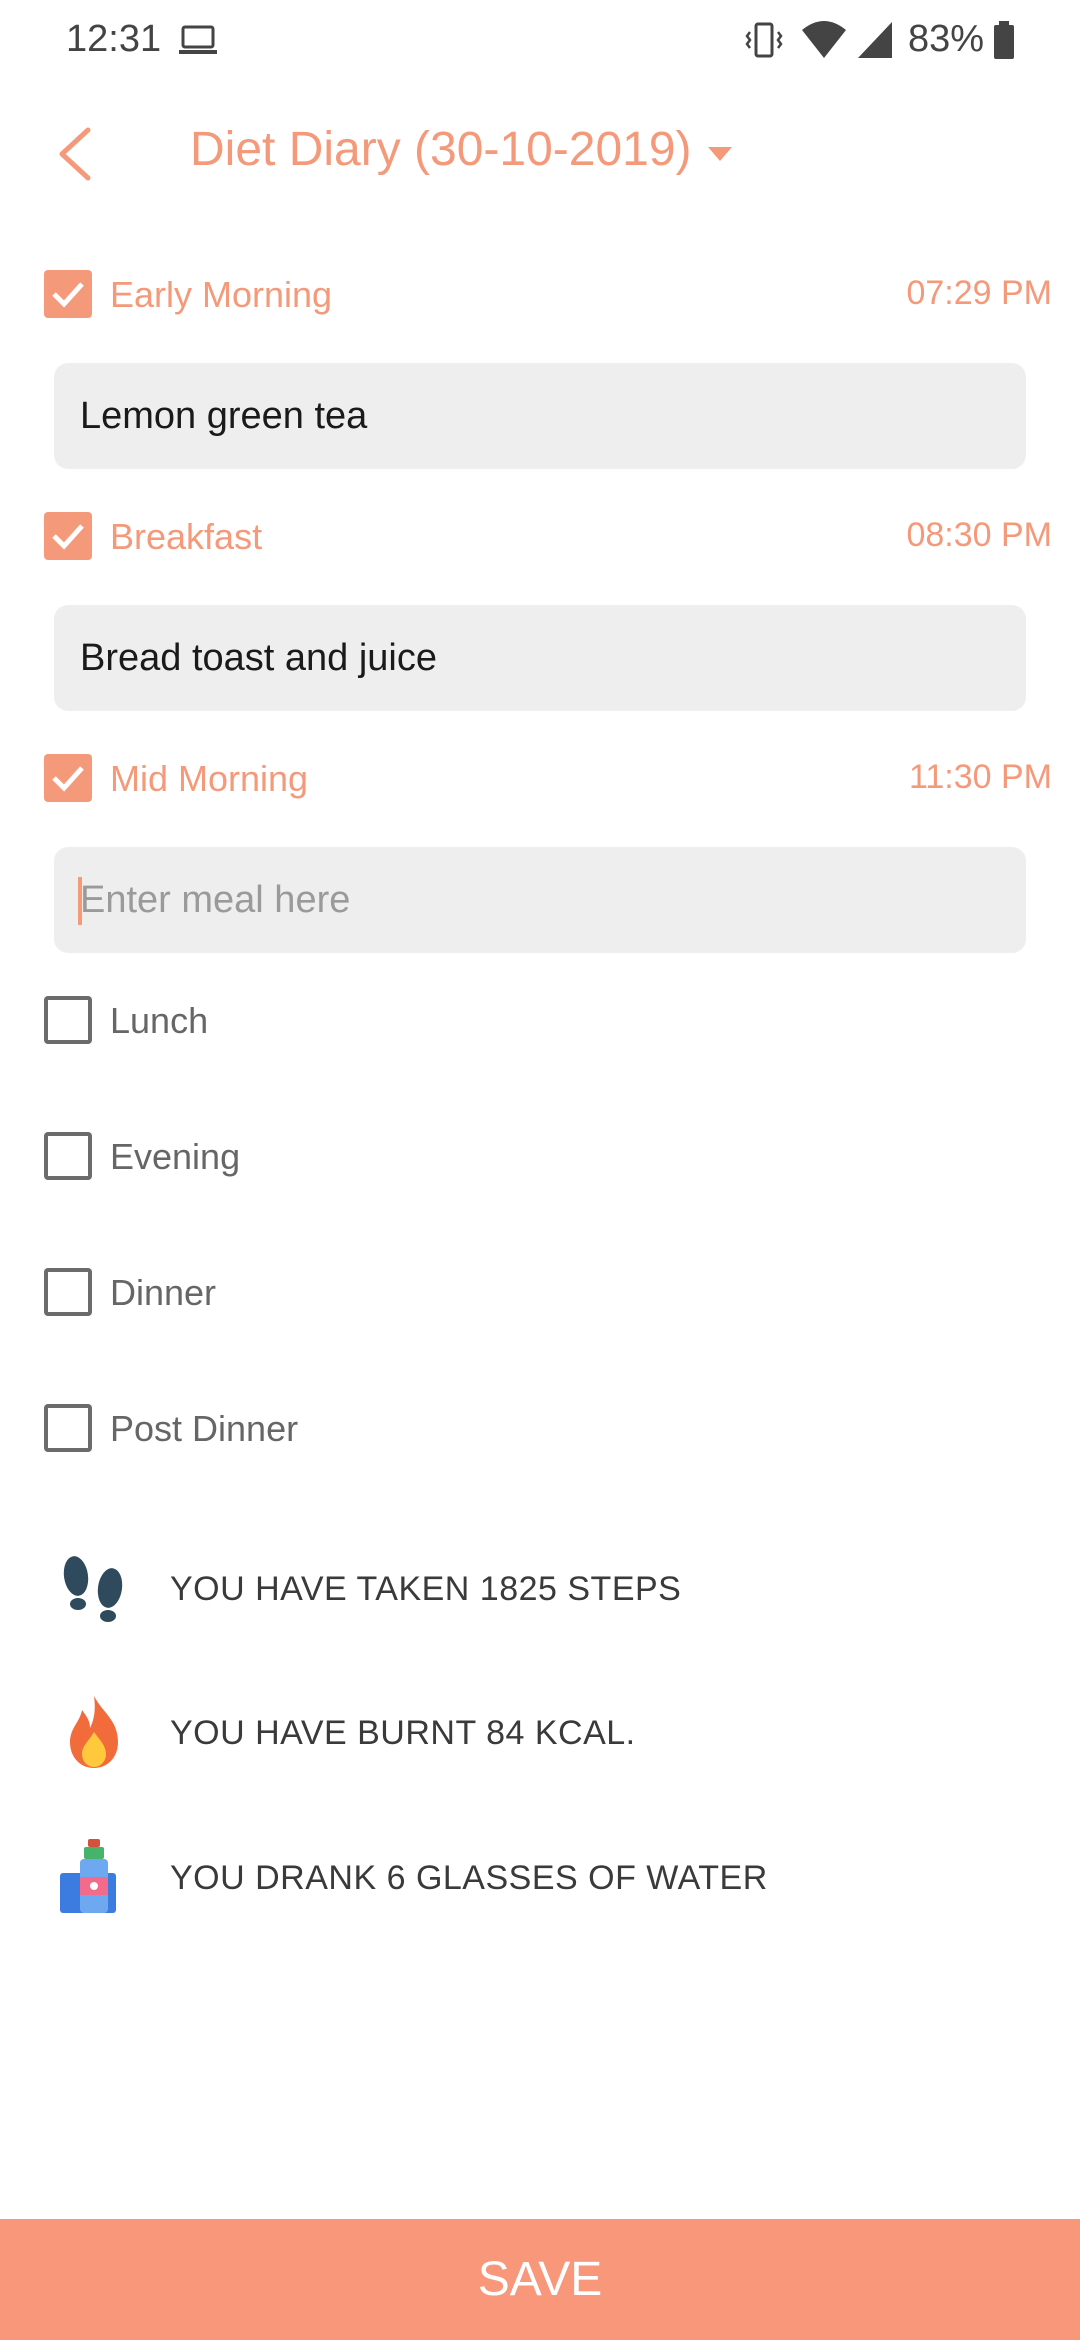 The image size is (1080, 2340). I want to click on steps-stat: YOU HAVE TAKEN 1825 STEPS, so click(540, 1588).